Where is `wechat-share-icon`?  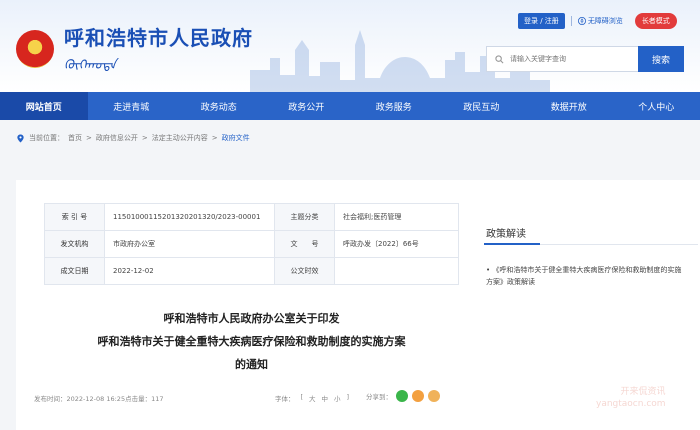 wechat-share-icon is located at coordinates (402, 396).